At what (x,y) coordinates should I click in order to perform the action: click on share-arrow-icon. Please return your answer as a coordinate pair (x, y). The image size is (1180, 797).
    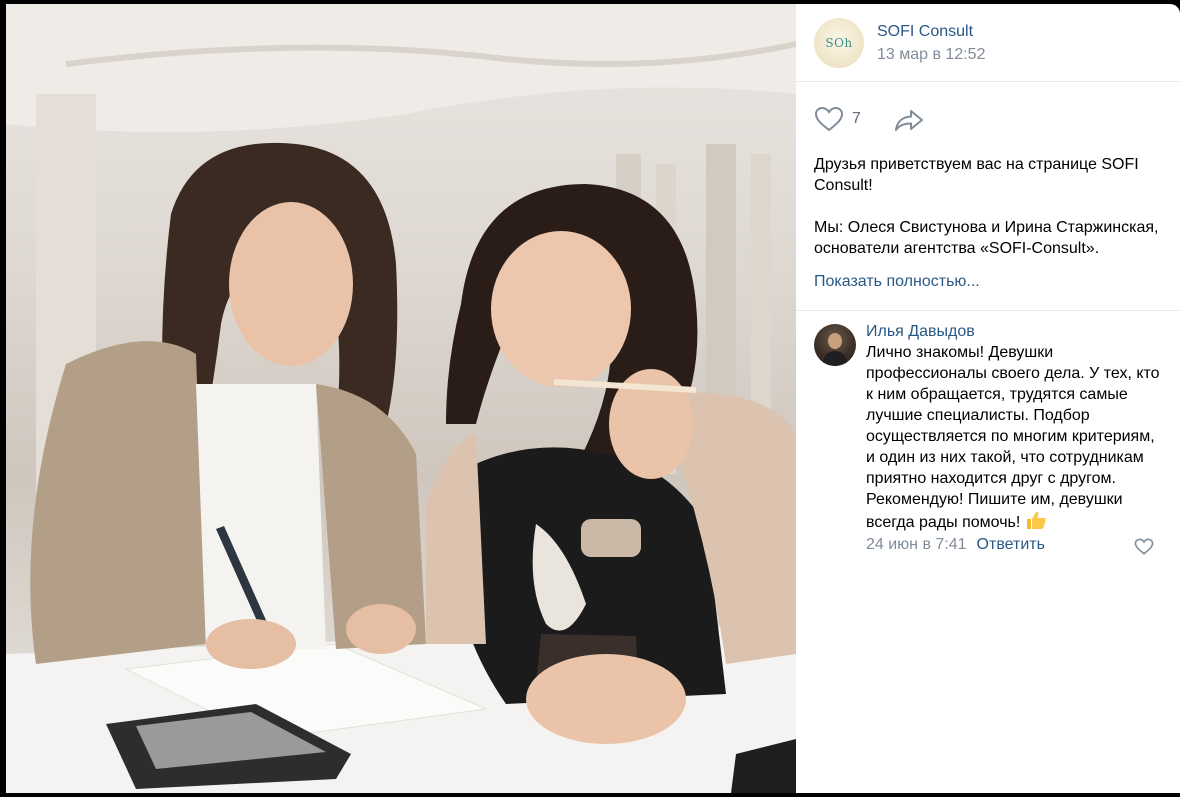
    Looking at the image, I should click on (909, 120).